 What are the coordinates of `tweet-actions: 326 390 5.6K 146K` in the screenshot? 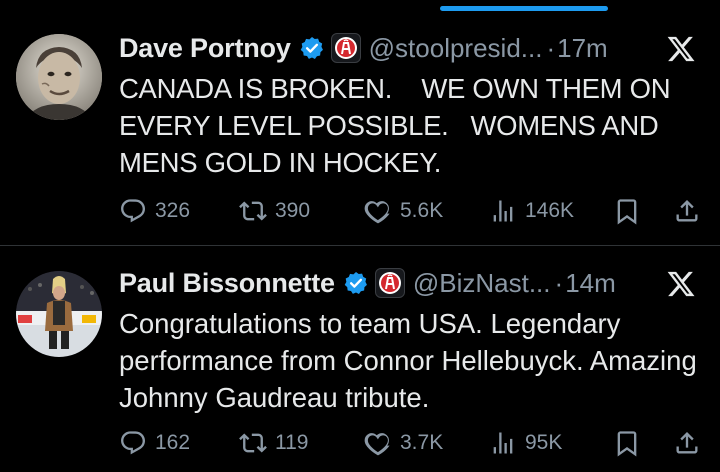 It's located at (419, 211).